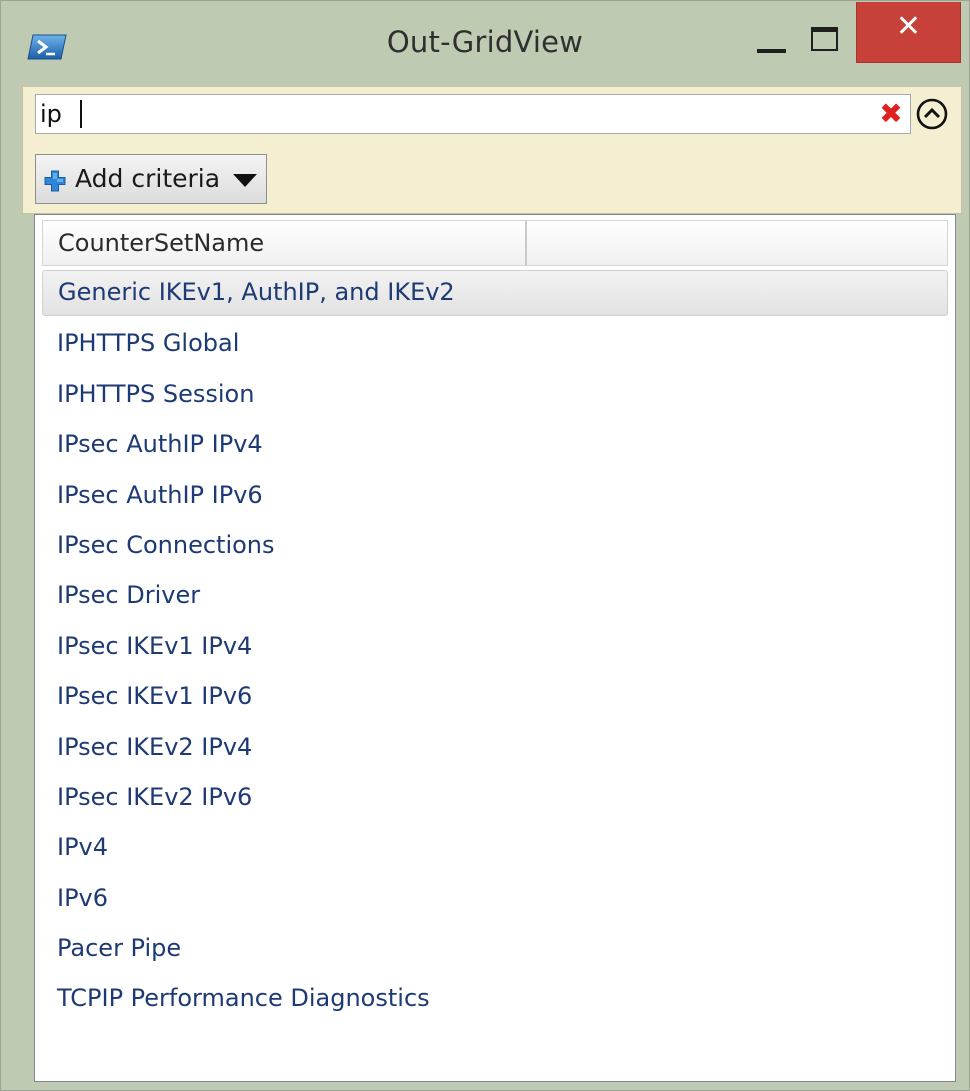 Image resolution: width=970 pixels, height=1091 pixels. What do you see at coordinates (161, 243) in the screenshot?
I see `column-header-label: CounterSetName` at bounding box center [161, 243].